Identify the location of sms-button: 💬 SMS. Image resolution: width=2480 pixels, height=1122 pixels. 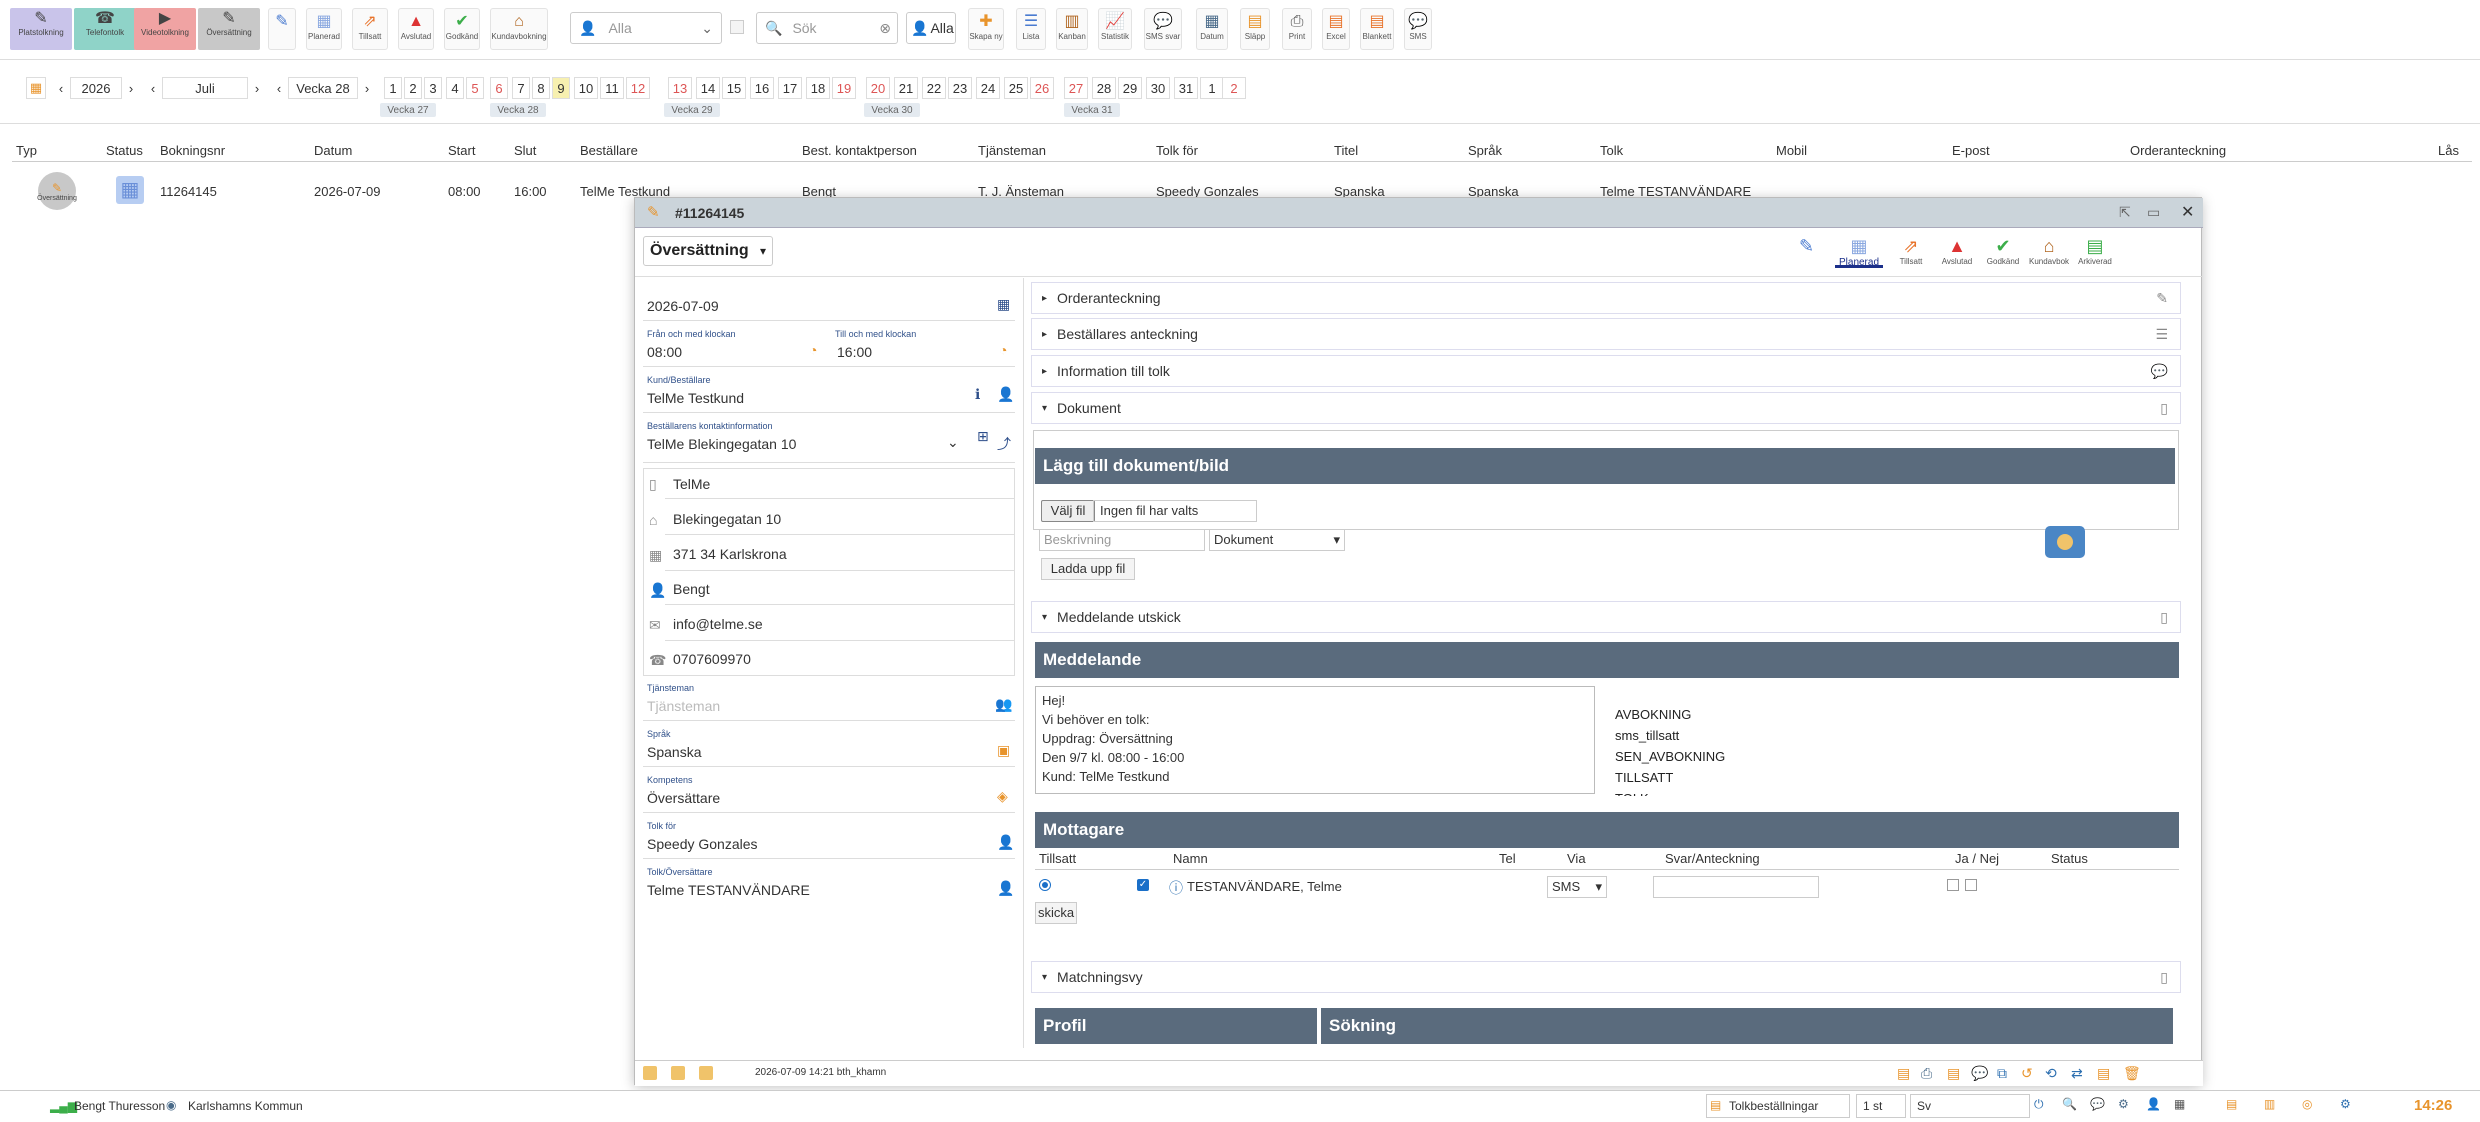
(1418, 29).